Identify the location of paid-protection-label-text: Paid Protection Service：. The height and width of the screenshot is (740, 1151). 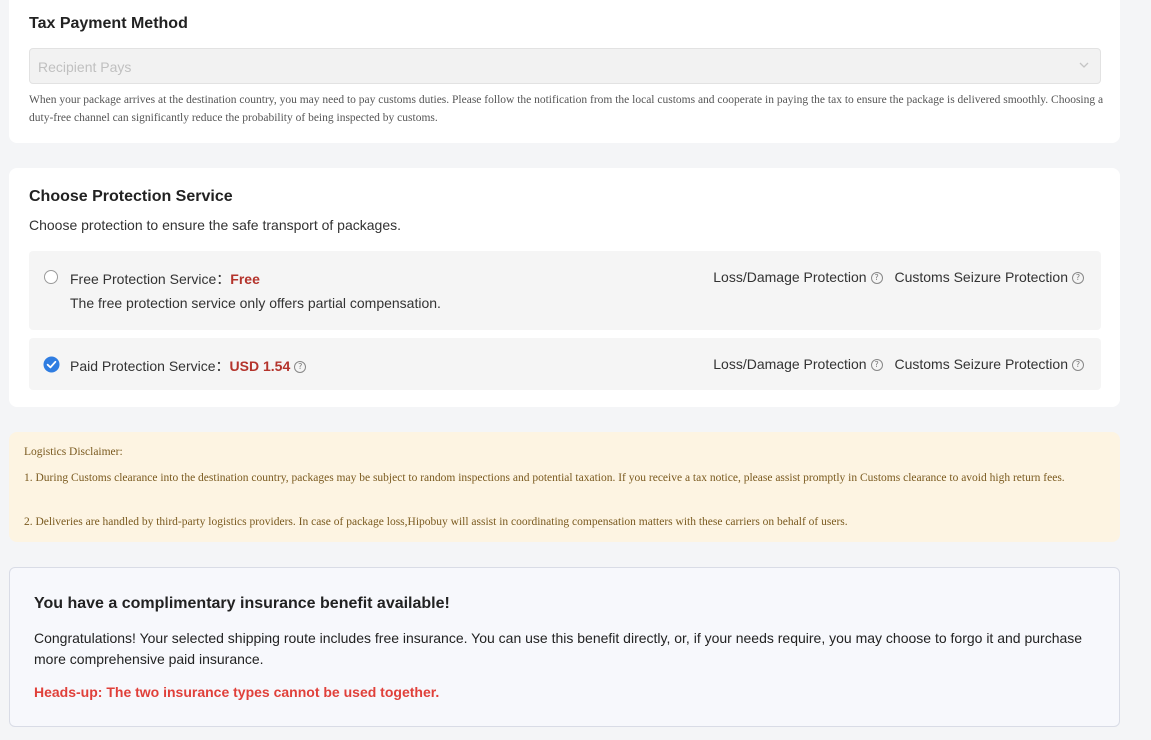
(150, 366).